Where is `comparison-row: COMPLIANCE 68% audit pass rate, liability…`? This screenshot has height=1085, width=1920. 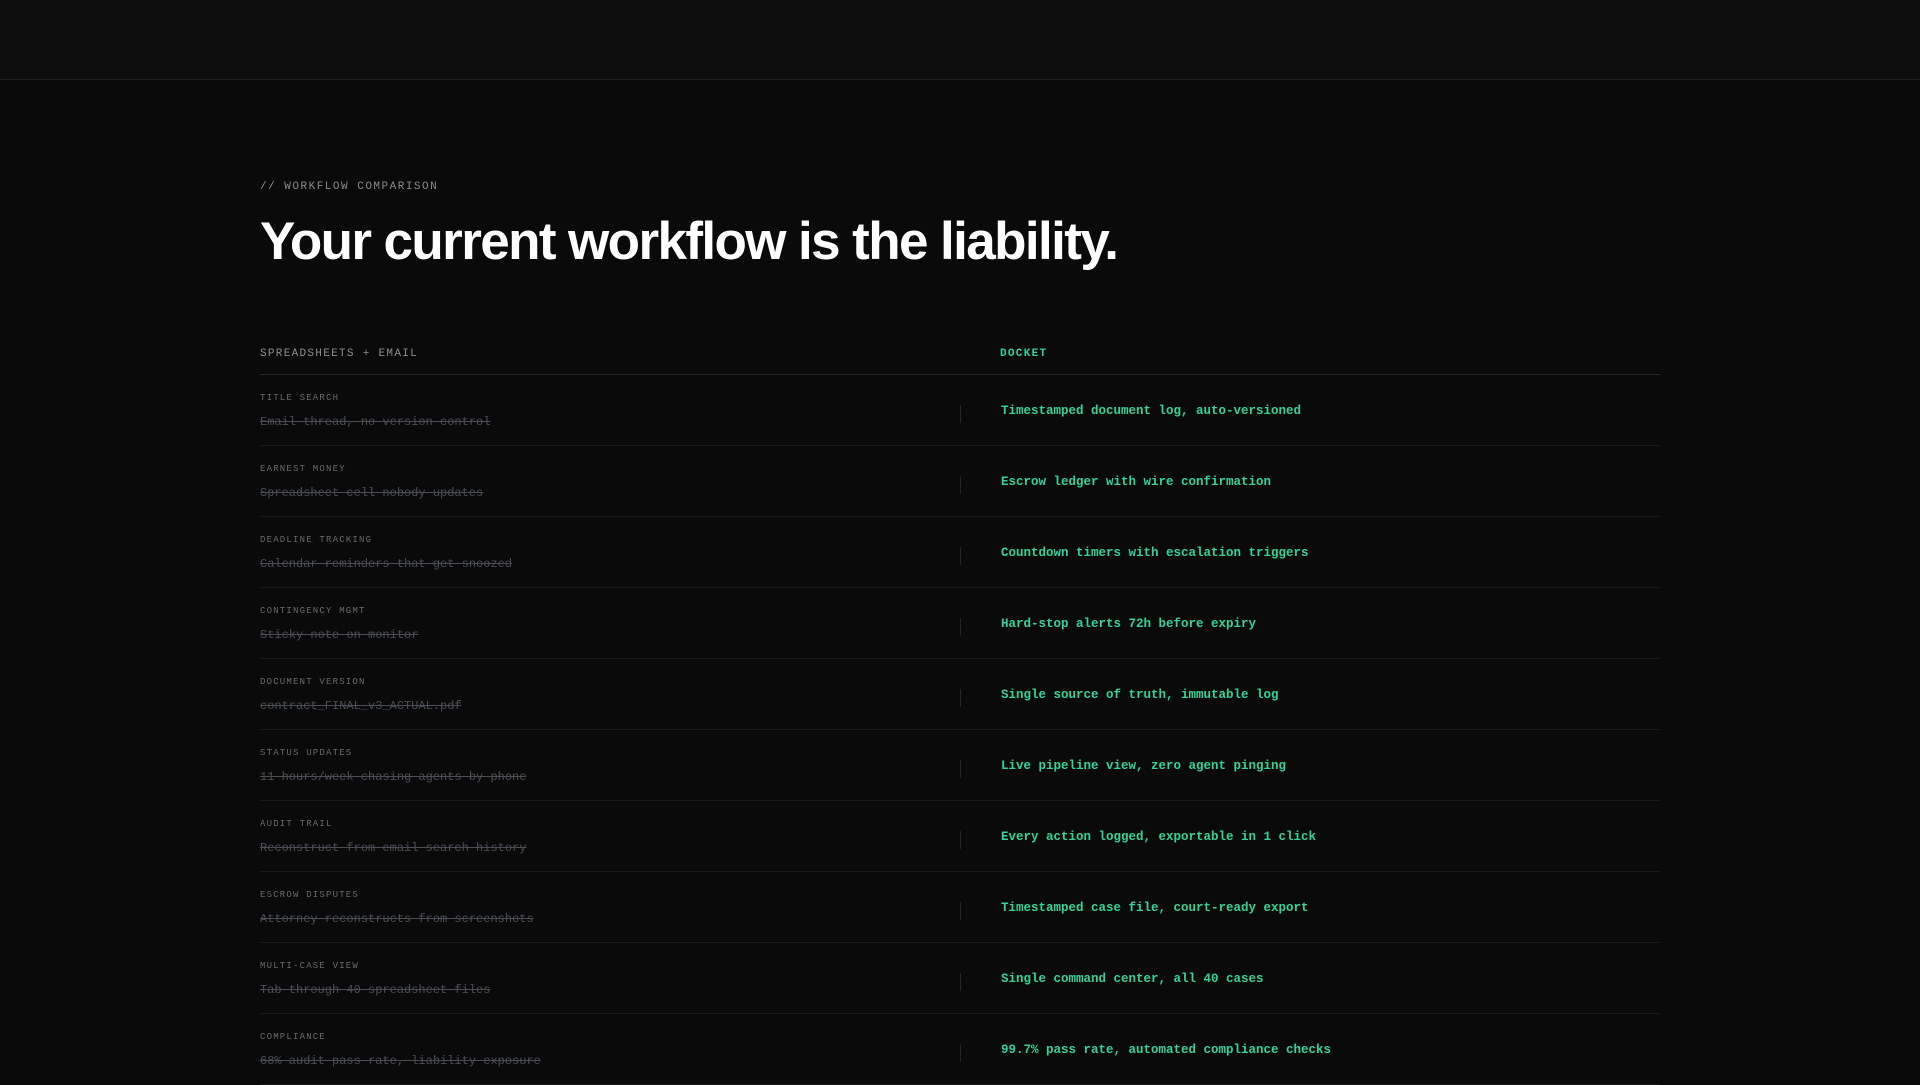 comparison-row: COMPLIANCE 68% audit pass rate, liability… is located at coordinates (960, 1049).